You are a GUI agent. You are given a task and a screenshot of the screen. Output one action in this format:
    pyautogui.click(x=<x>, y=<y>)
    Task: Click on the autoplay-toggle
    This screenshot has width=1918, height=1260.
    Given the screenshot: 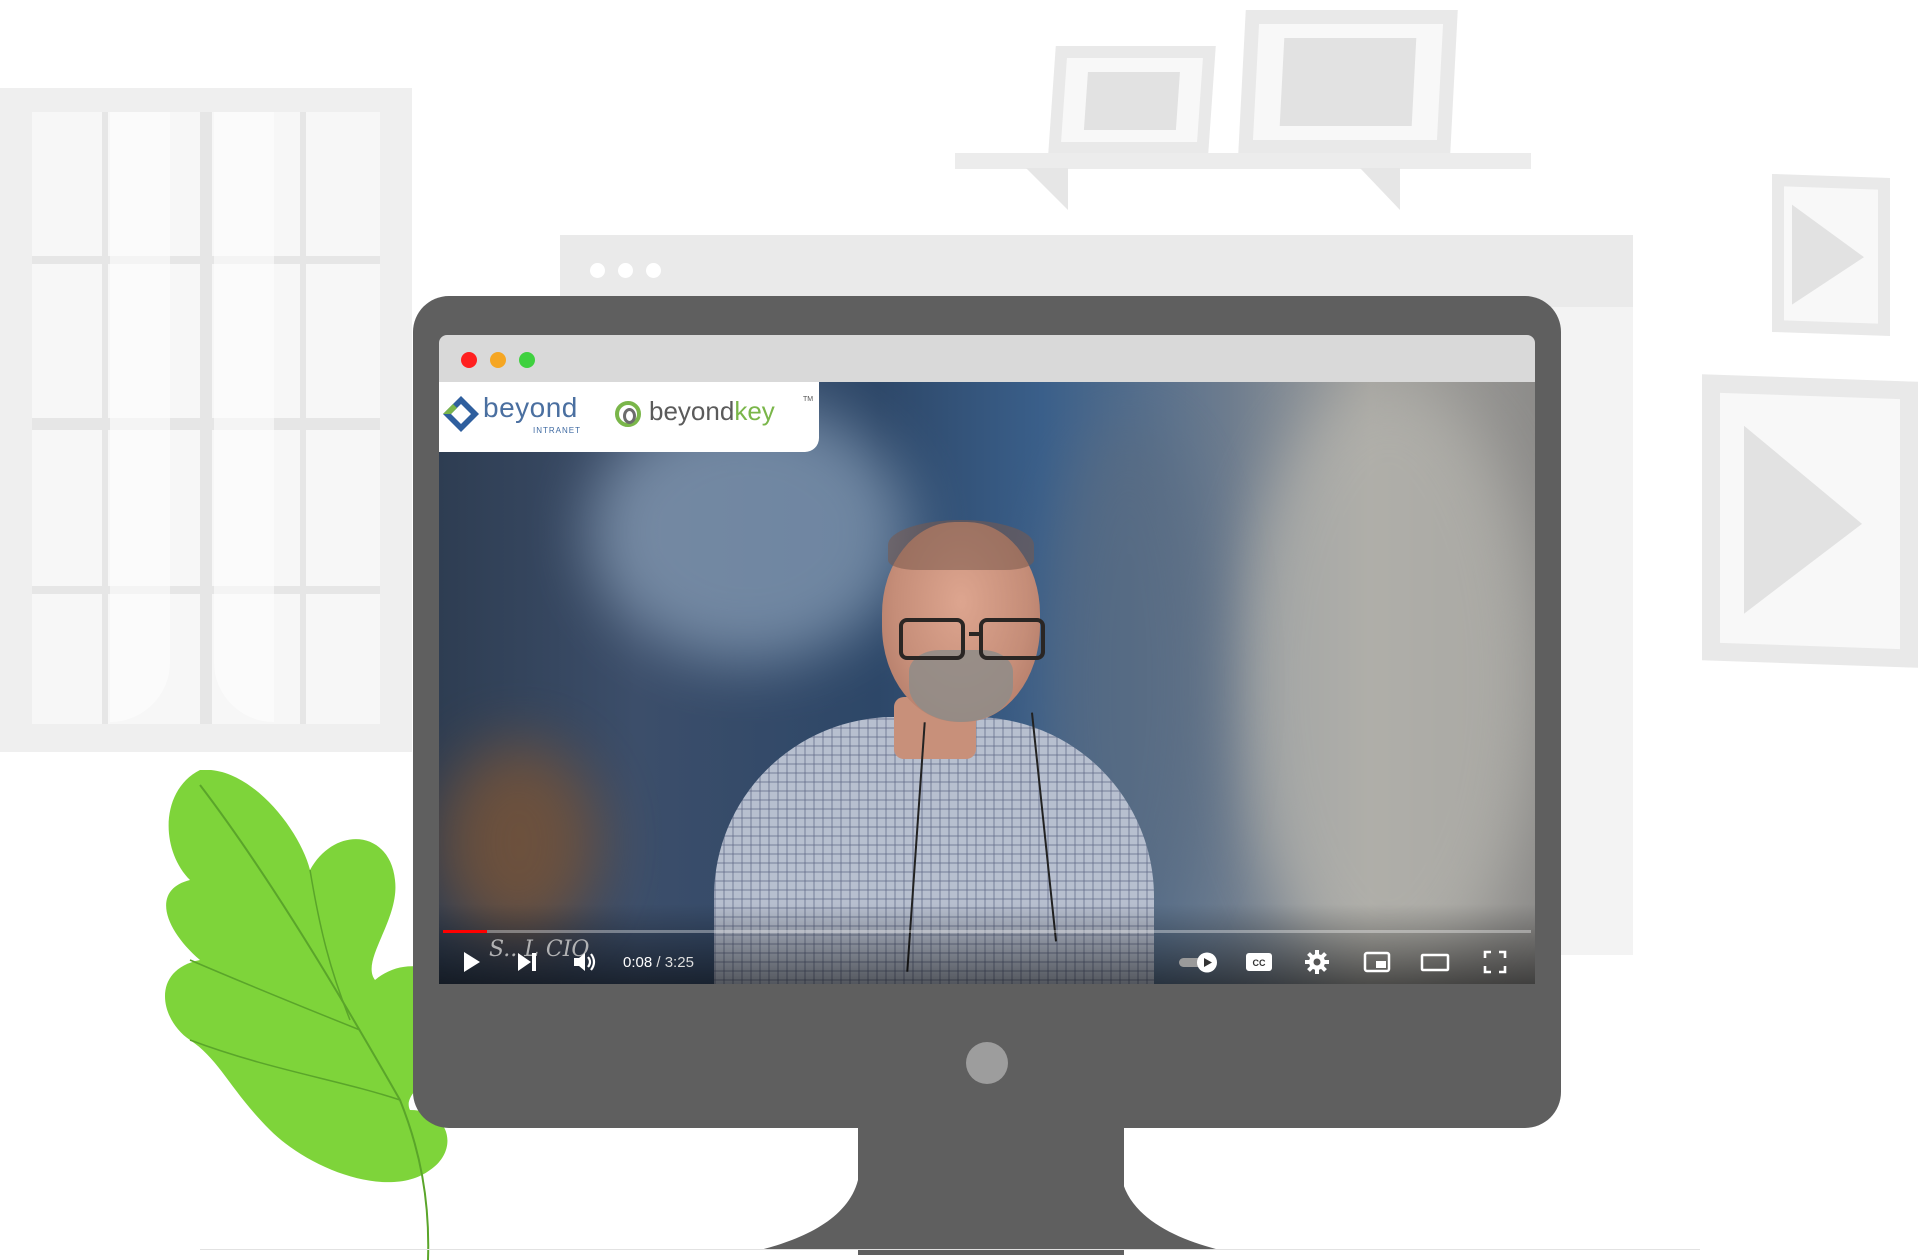 What is the action you would take?
    pyautogui.click(x=1199, y=962)
    